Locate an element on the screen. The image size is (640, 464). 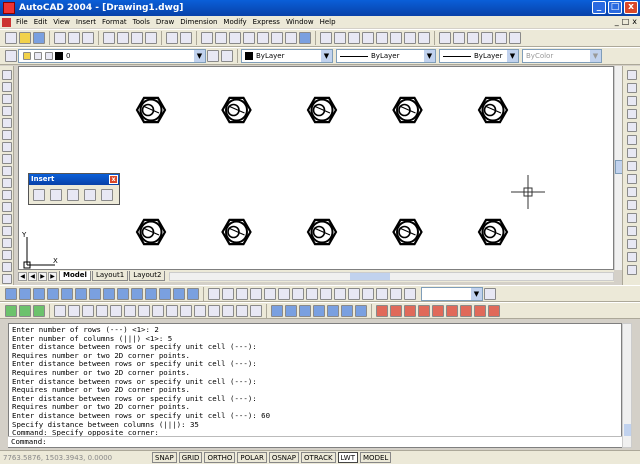
offset-faces-icon is located at coordinates (88, 310).